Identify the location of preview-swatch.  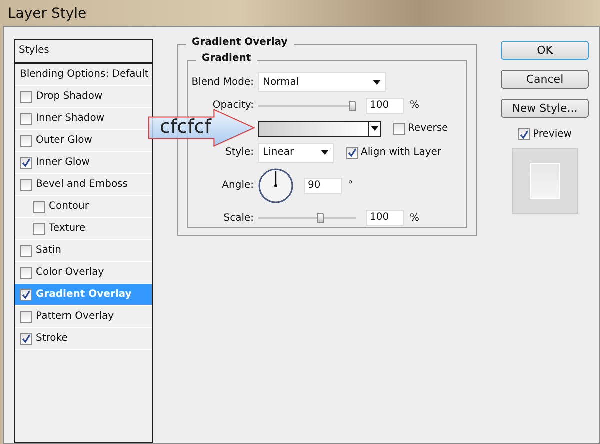
(545, 181).